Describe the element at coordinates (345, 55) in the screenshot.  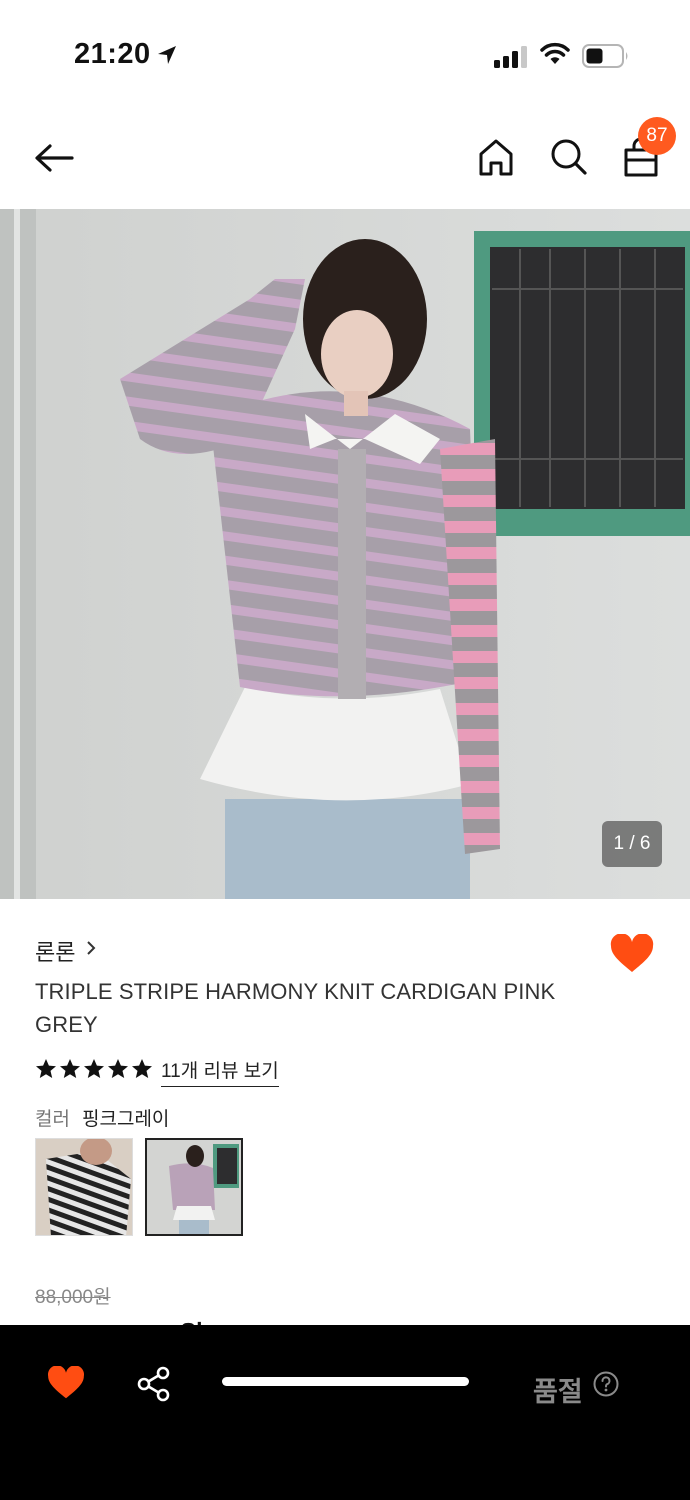
I see `status-bar: 21:20` at that location.